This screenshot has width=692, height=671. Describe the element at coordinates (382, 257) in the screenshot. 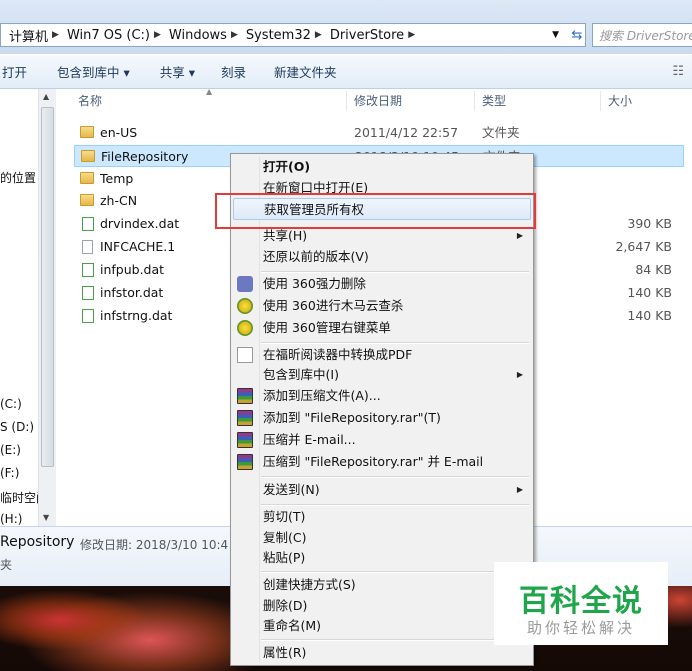

I see `menu-item-restore-versions: 还原以前的版本(V)` at that location.